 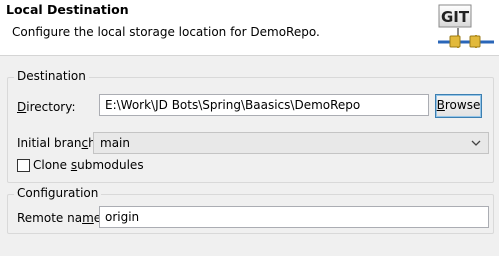 I want to click on chevron-down-icon, so click(x=476, y=143).